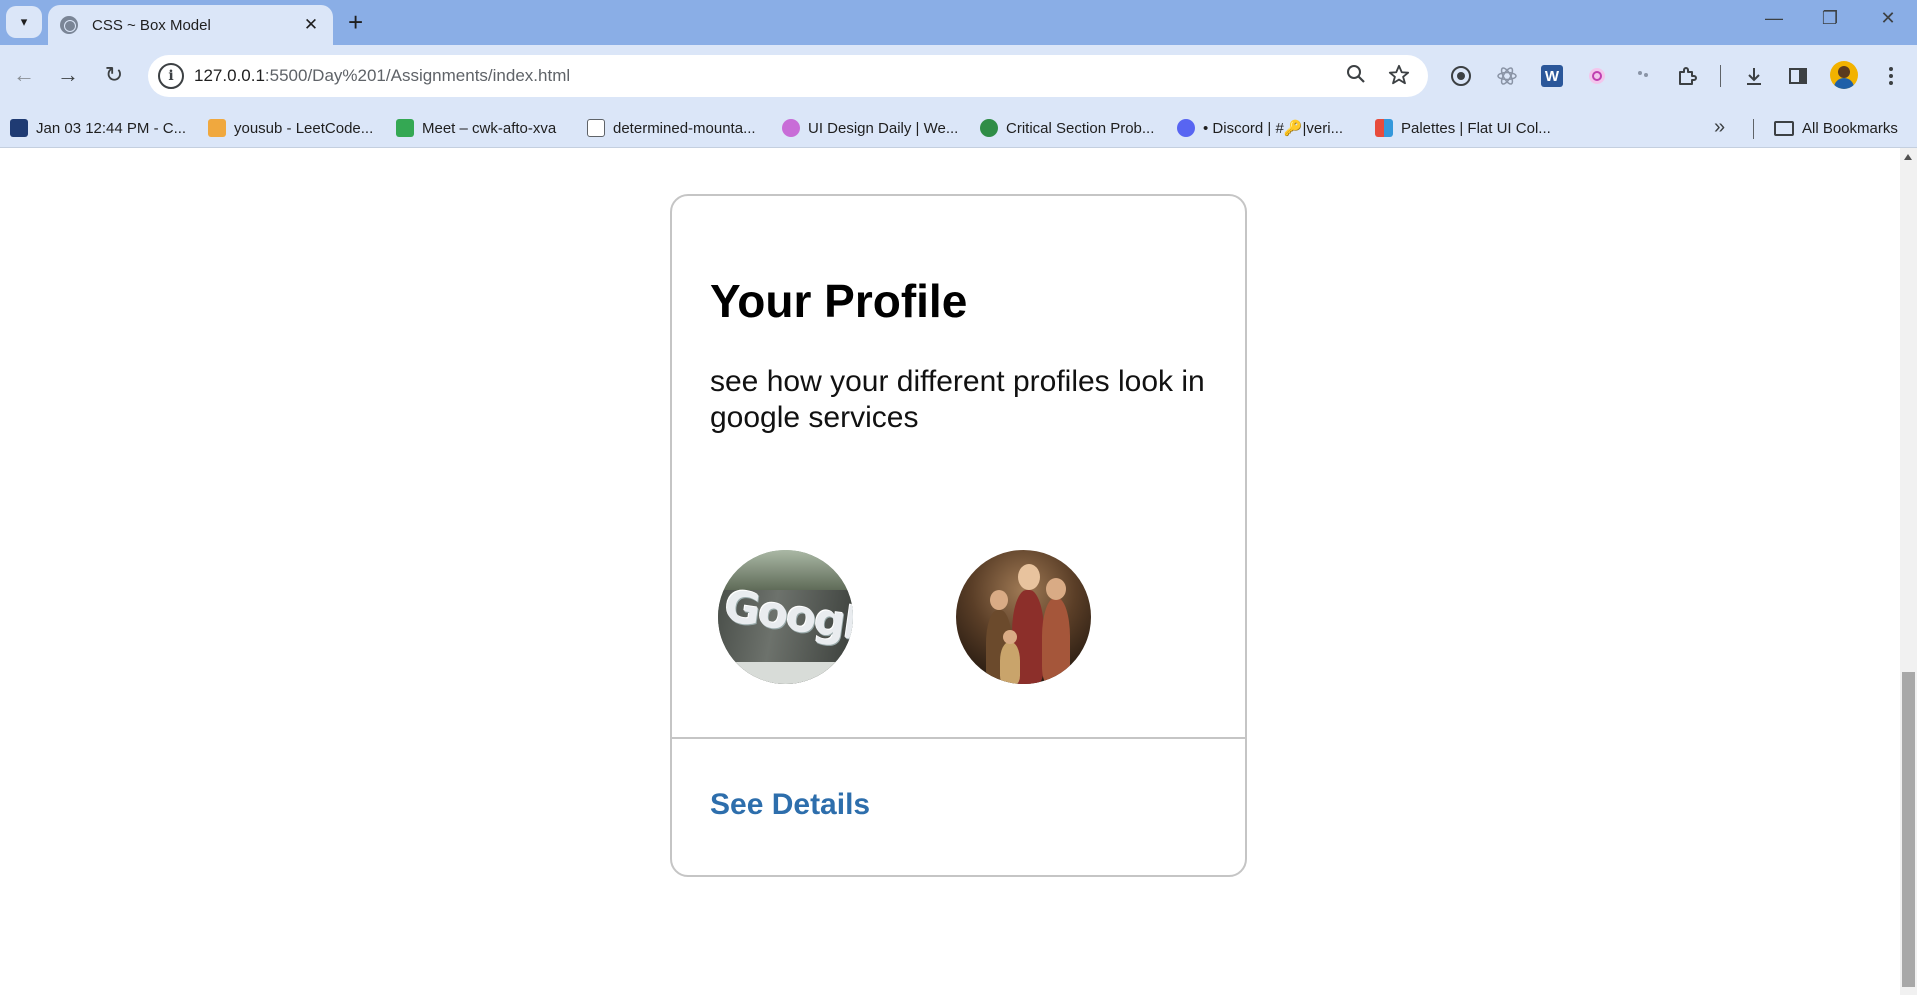 This screenshot has height=995, width=1917. Describe the element at coordinates (785, 617) in the screenshot. I see `google-building-photo: Google` at that location.